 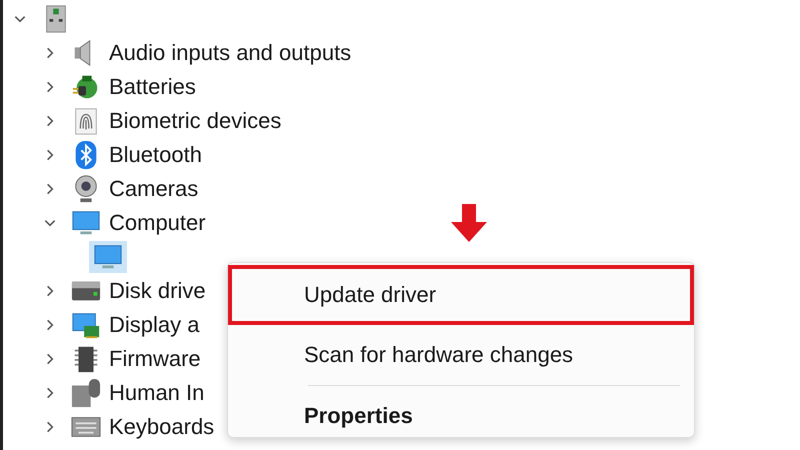 What do you see at coordinates (161, 427) in the screenshot?
I see `tree-item: Keyboards` at bounding box center [161, 427].